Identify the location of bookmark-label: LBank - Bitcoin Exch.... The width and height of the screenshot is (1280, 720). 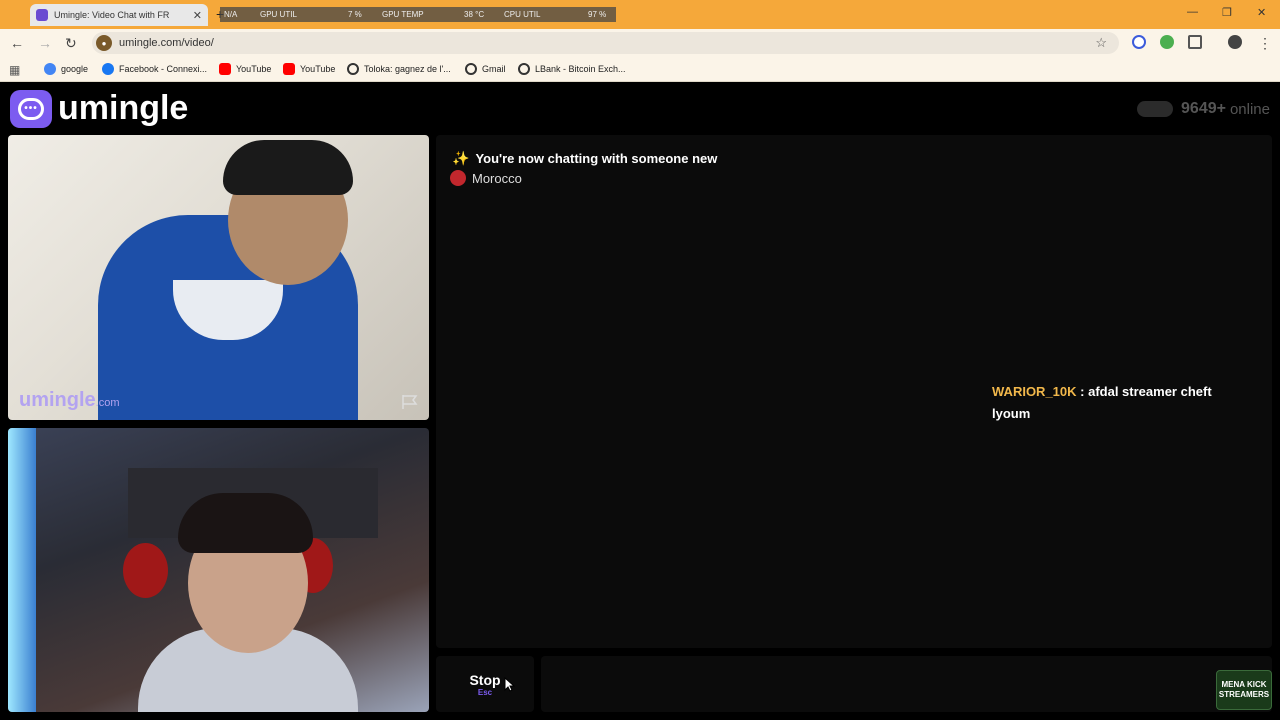
(580, 69).